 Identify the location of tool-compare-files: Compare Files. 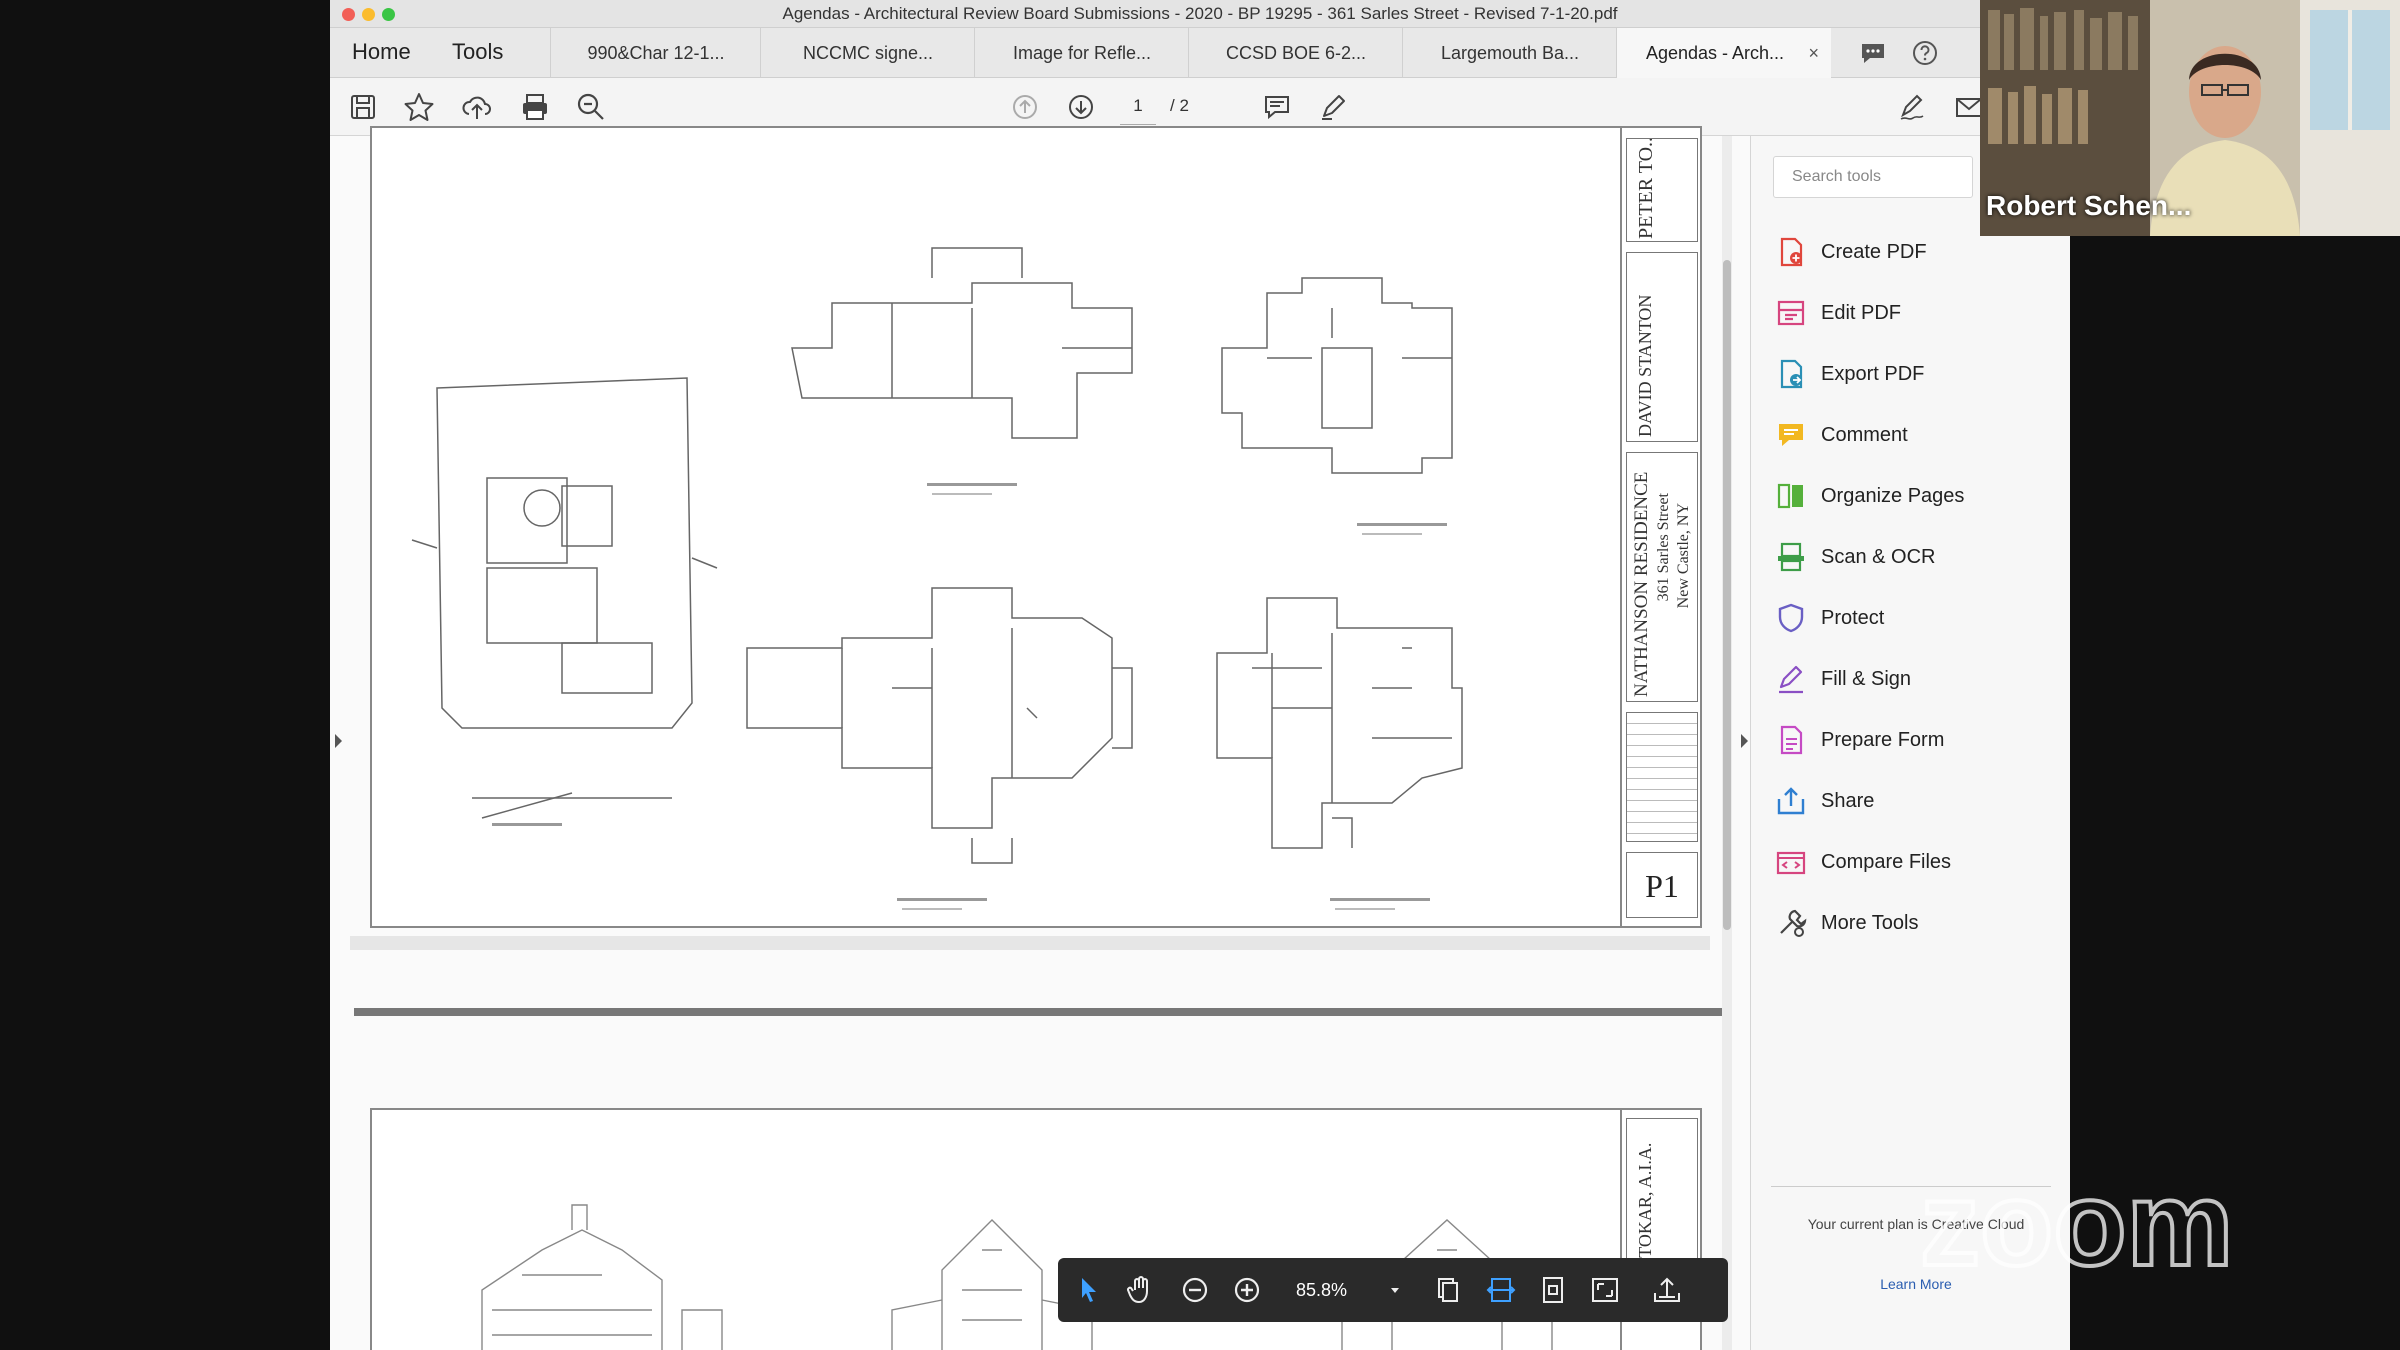
(1909, 862).